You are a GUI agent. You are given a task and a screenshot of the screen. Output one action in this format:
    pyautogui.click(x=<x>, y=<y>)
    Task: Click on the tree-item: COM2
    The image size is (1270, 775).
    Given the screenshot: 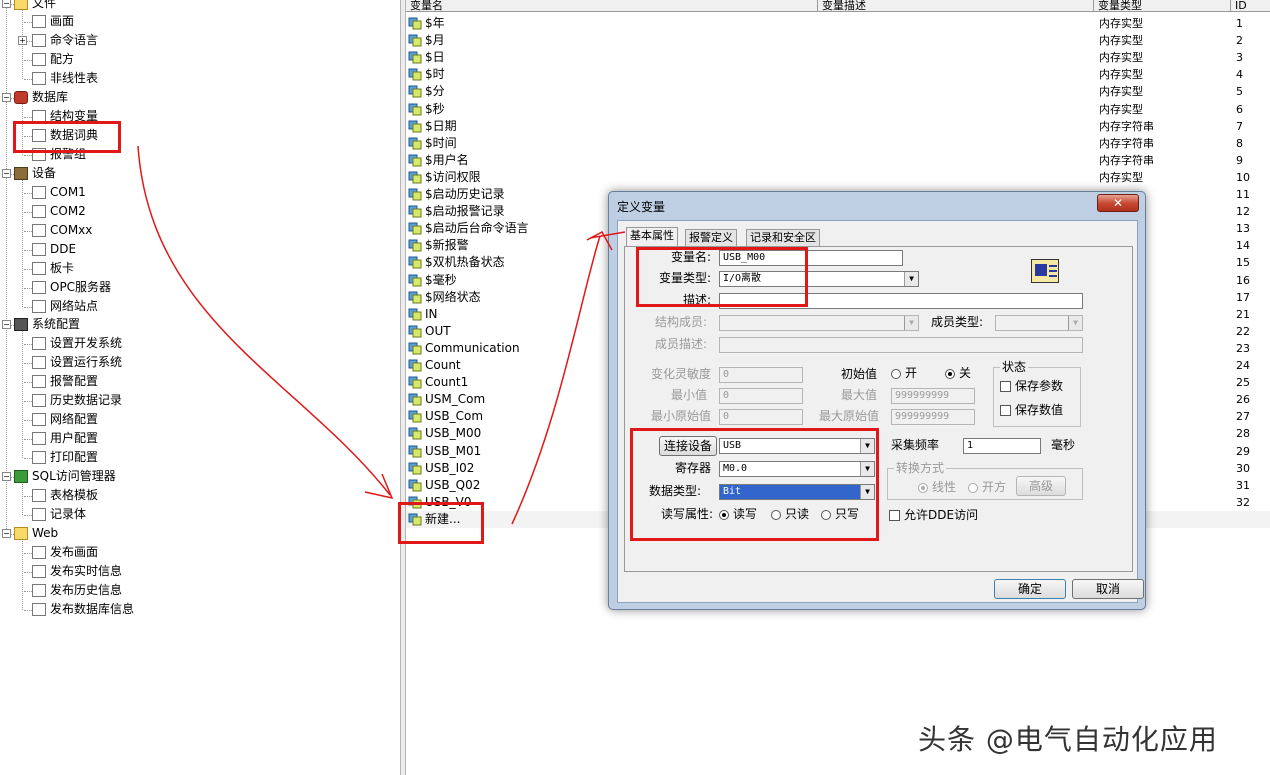 What is the action you would take?
    pyautogui.click(x=59, y=211)
    